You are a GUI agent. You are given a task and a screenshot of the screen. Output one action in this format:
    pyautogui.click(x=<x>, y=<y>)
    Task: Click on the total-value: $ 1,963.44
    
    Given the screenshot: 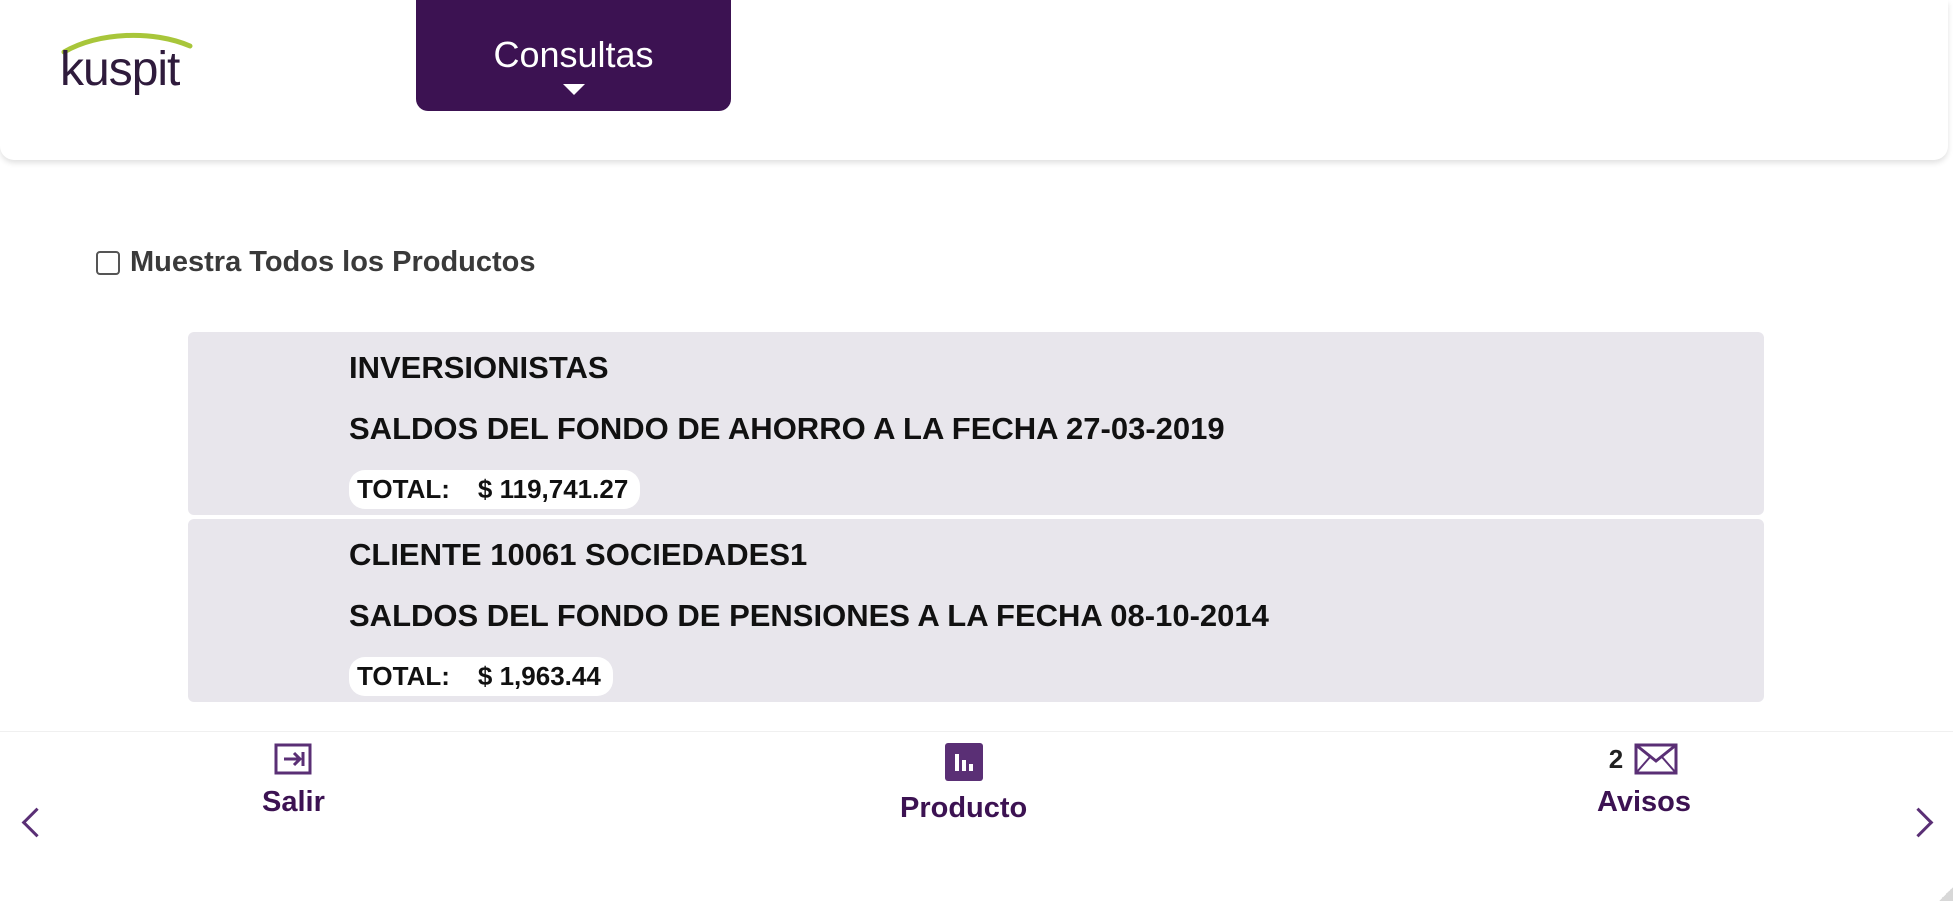 What is the action you would take?
    pyautogui.click(x=539, y=676)
    